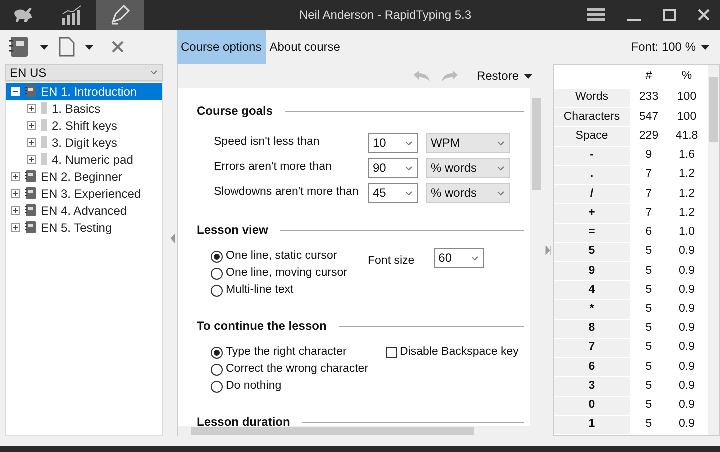 Image resolution: width=720 pixels, height=452 pixels. I want to click on tab: About course, so click(305, 47).